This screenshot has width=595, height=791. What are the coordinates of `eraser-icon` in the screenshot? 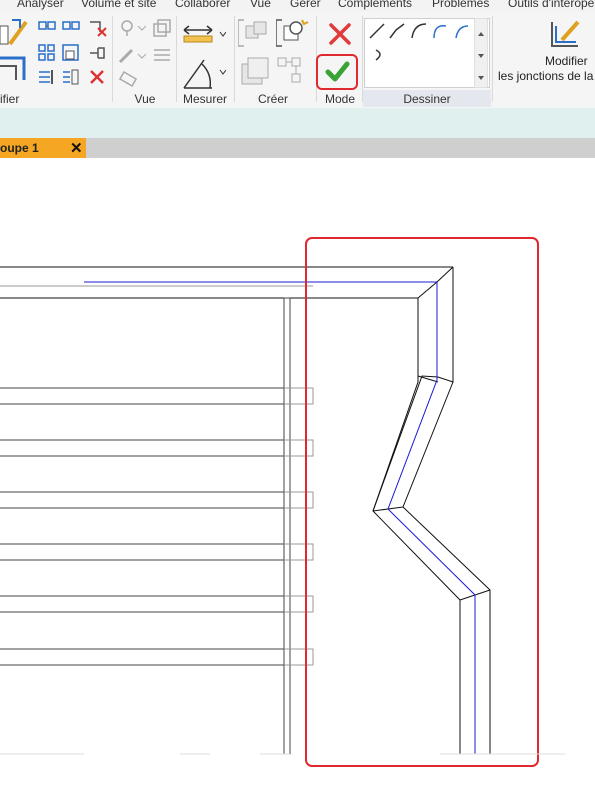 It's located at (128, 80).